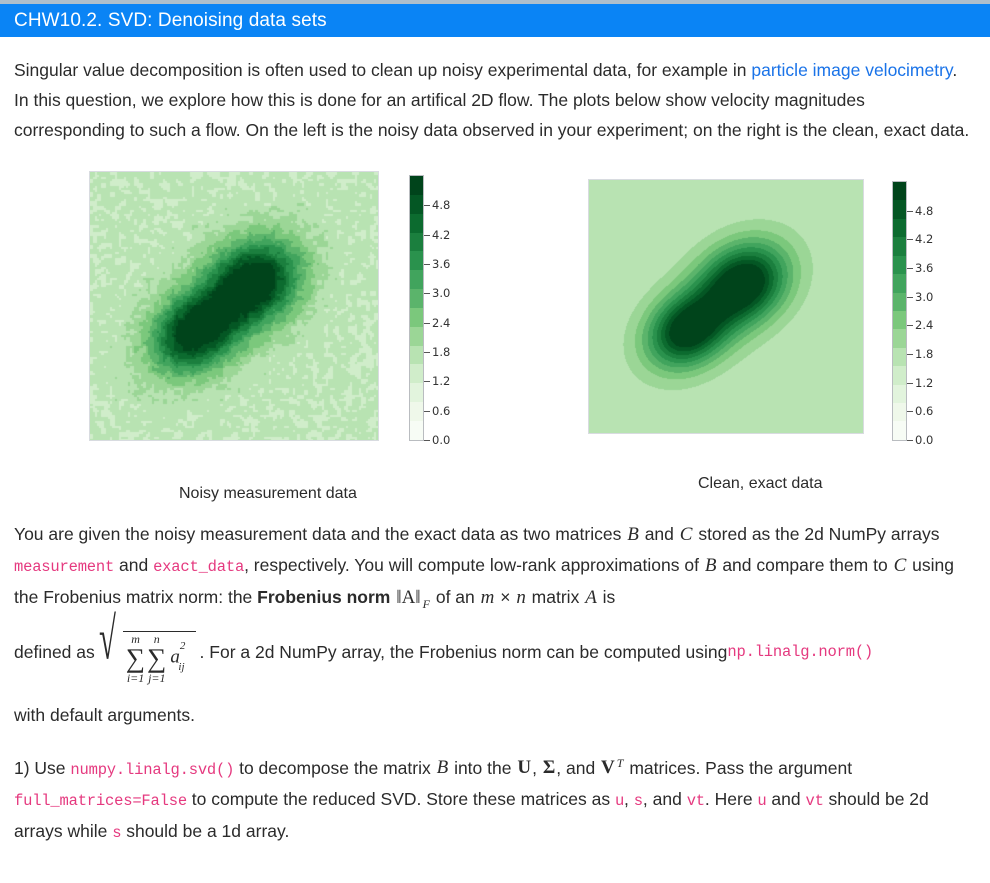 The height and width of the screenshot is (883, 990). Describe the element at coordinates (505, 597) in the screenshot. I see `p2-text-10: ×` at that location.